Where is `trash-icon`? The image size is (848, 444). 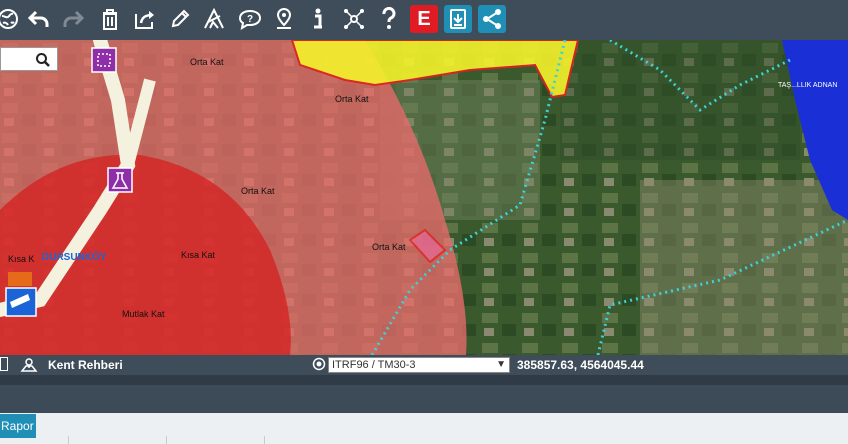 trash-icon is located at coordinates (110, 19).